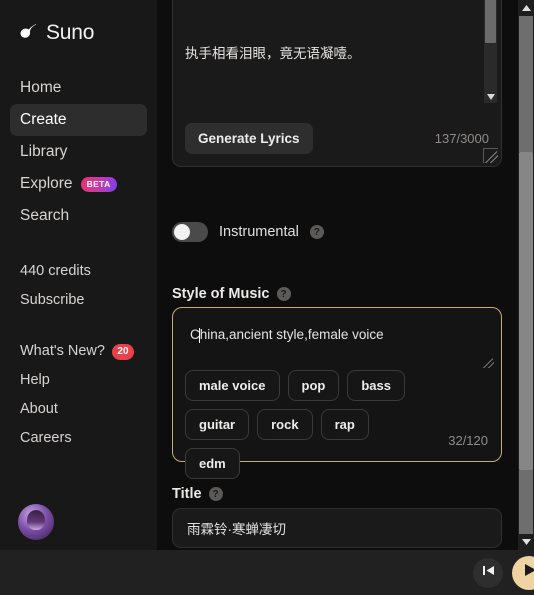 The image size is (534, 595). Describe the element at coordinates (526, 8) in the screenshot. I see `scroll-up-arrow-icon` at that location.